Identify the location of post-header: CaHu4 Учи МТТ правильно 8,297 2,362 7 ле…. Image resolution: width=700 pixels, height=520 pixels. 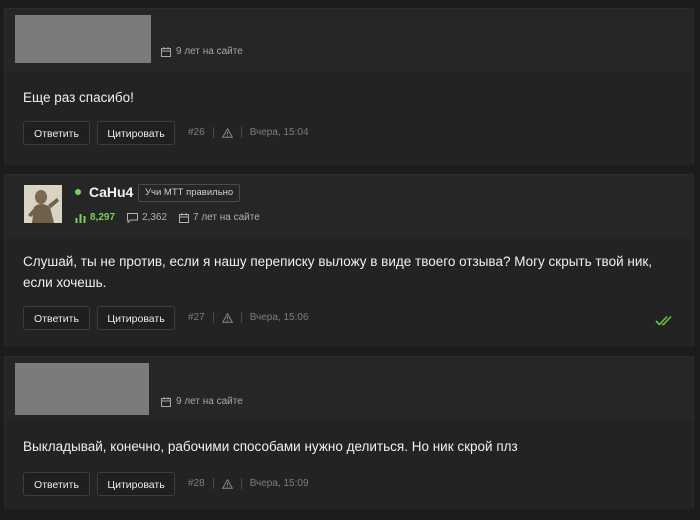
(349, 206).